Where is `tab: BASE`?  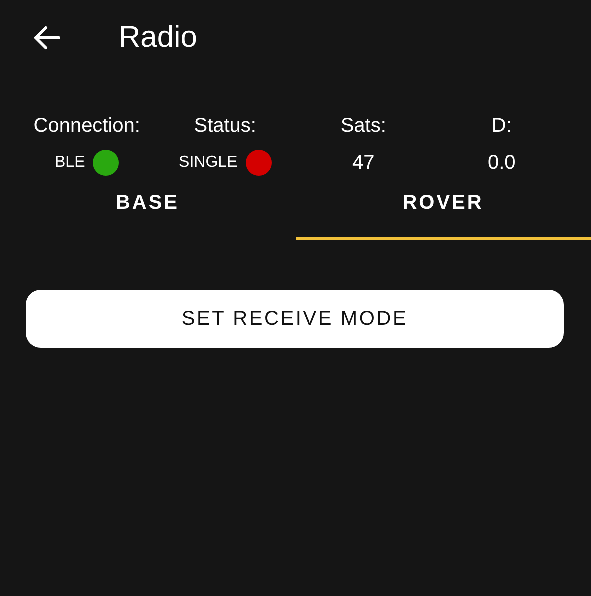 tab: BASE is located at coordinates (148, 212).